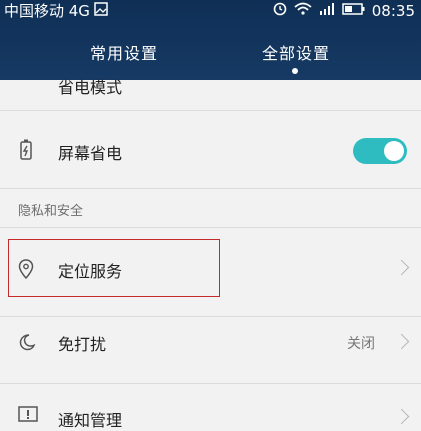  Describe the element at coordinates (90, 420) in the screenshot. I see `row-label-notifications: 通知管理` at that location.